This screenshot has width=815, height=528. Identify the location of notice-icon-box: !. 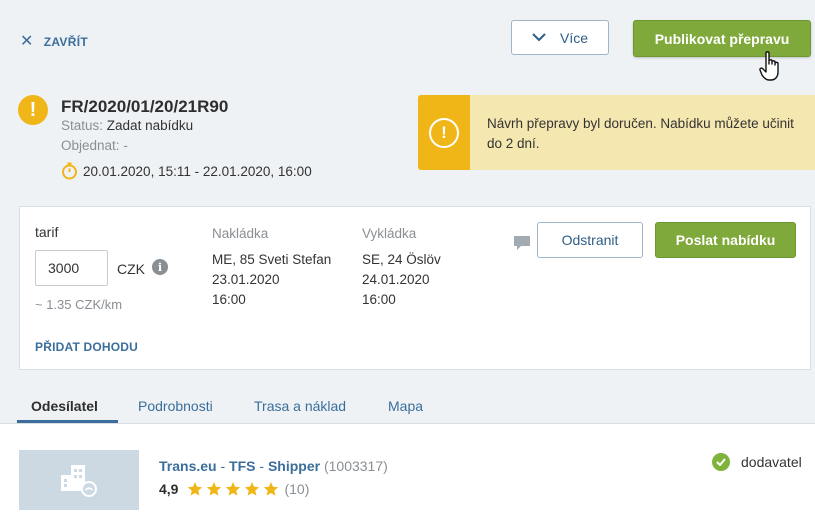
(444, 132).